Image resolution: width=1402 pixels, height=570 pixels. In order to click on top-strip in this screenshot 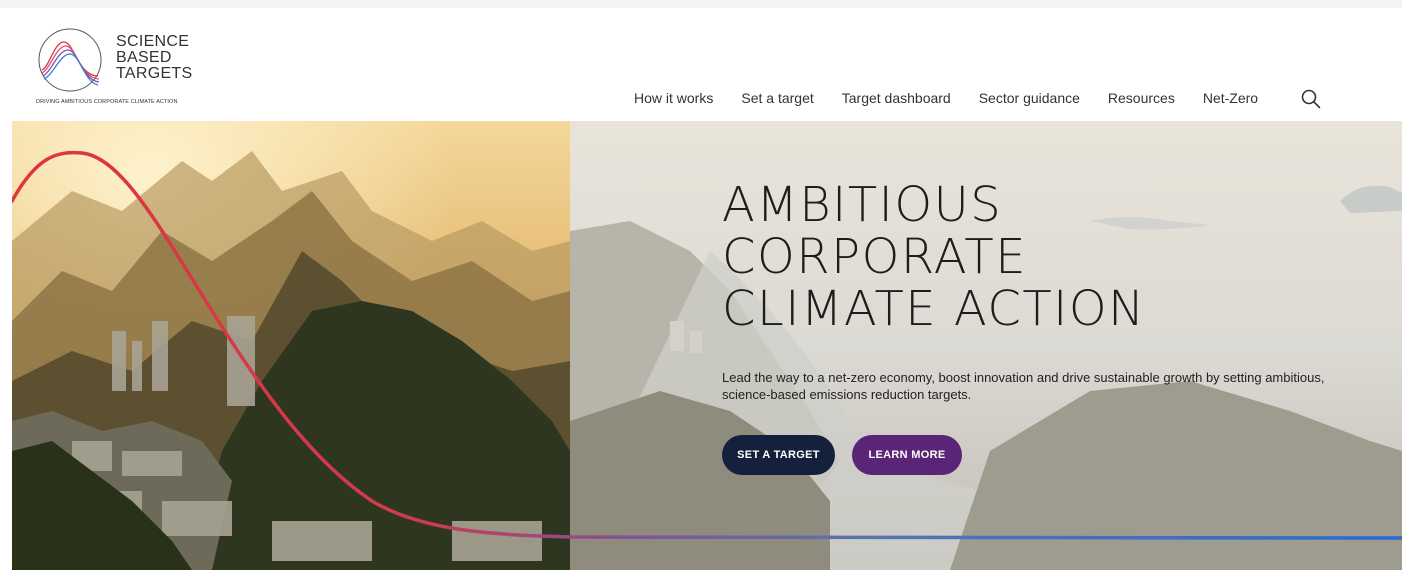, I will do `click(701, 4)`.